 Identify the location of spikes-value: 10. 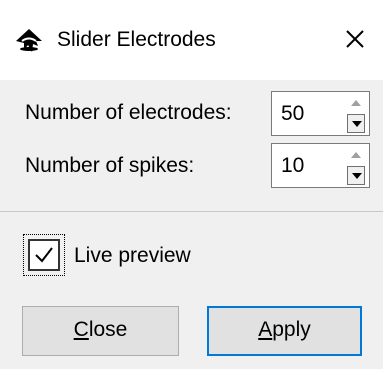
(292, 166).